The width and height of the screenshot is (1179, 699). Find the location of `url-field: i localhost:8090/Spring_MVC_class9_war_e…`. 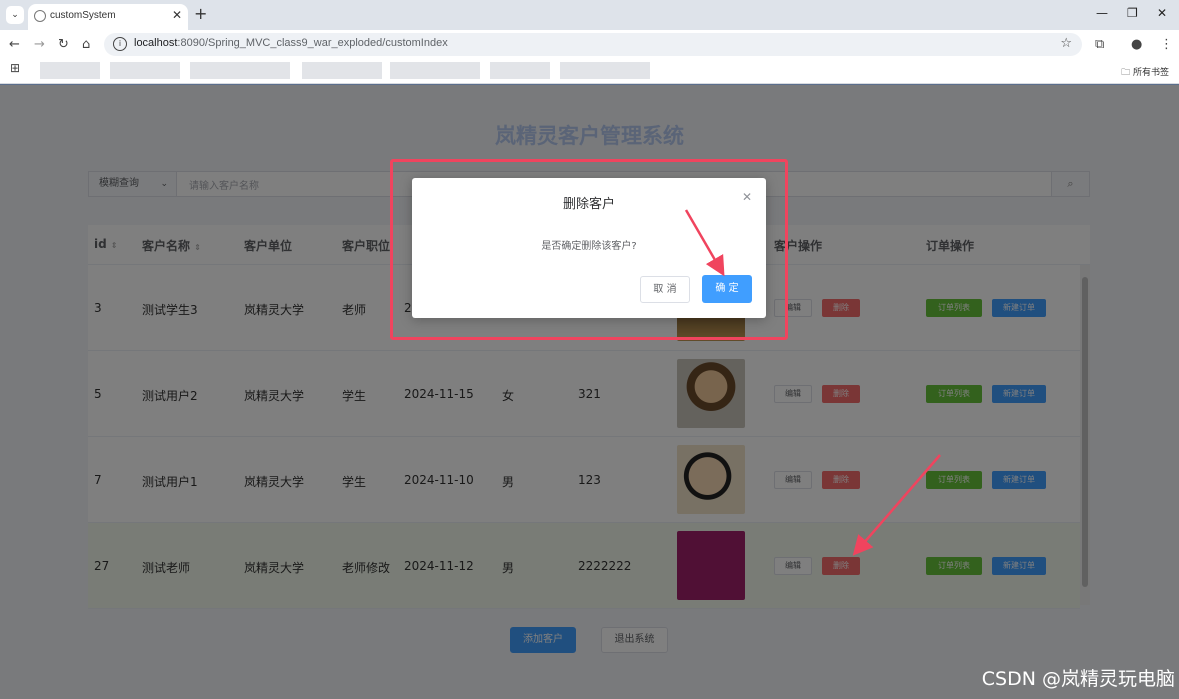

url-field: i localhost:8090/Spring_MVC_class9_war_e… is located at coordinates (593, 44).